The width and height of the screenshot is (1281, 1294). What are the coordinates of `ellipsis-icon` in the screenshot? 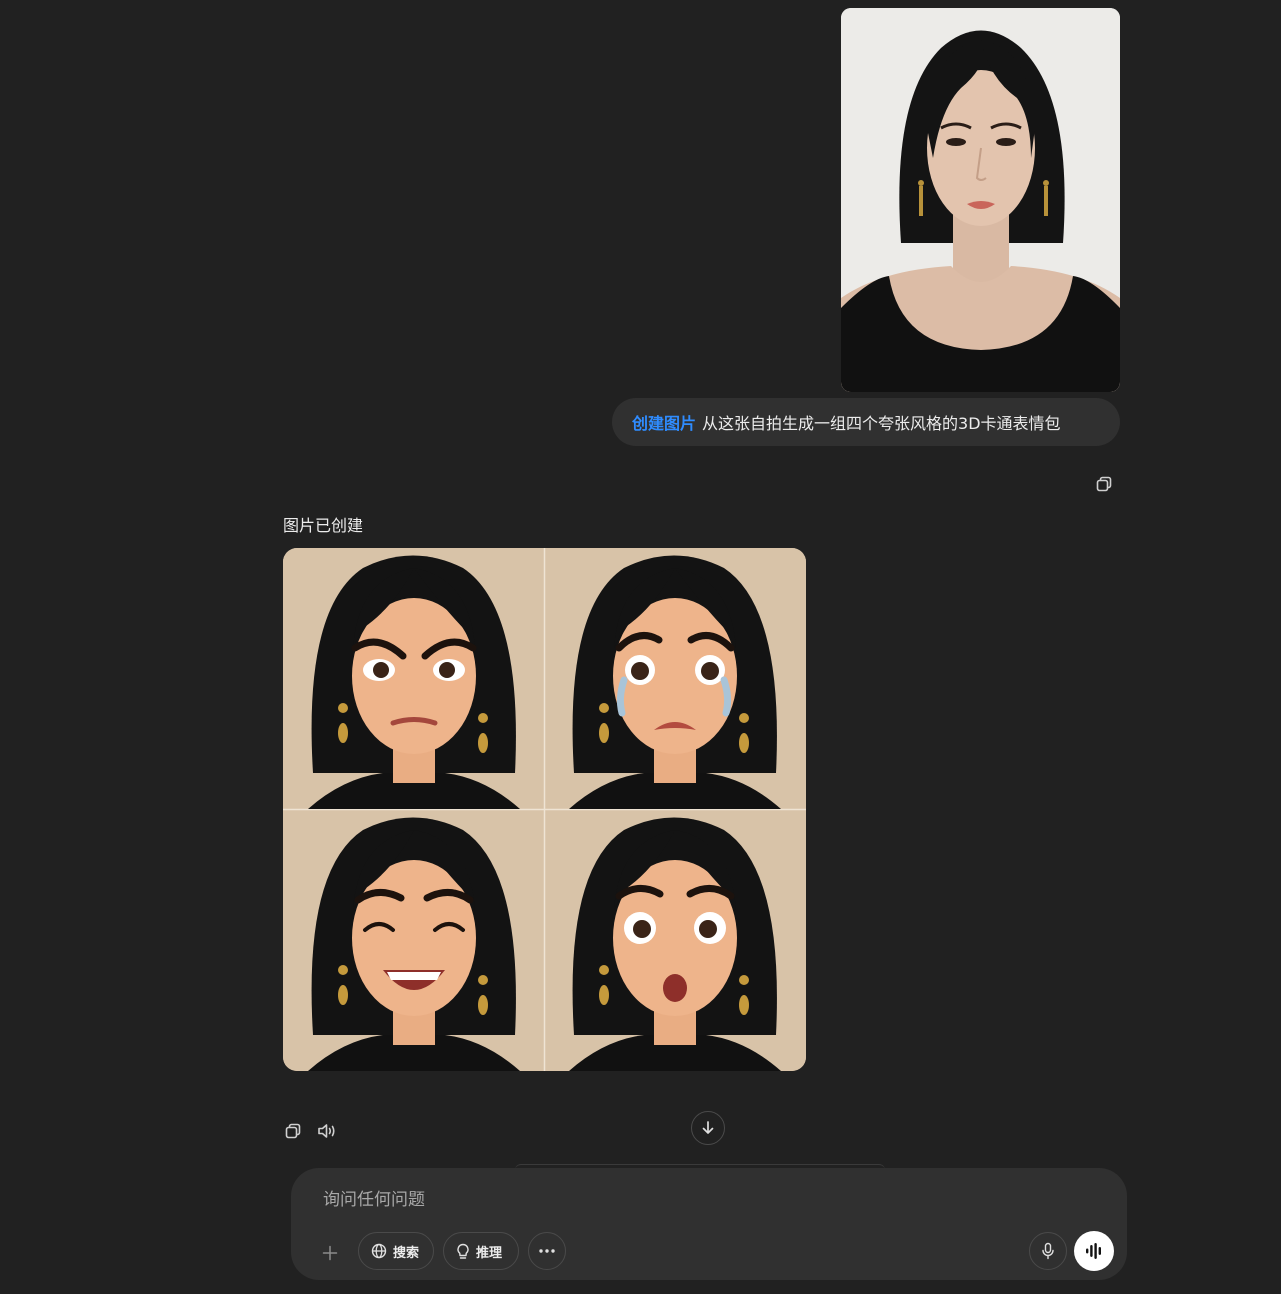 It's located at (547, 1251).